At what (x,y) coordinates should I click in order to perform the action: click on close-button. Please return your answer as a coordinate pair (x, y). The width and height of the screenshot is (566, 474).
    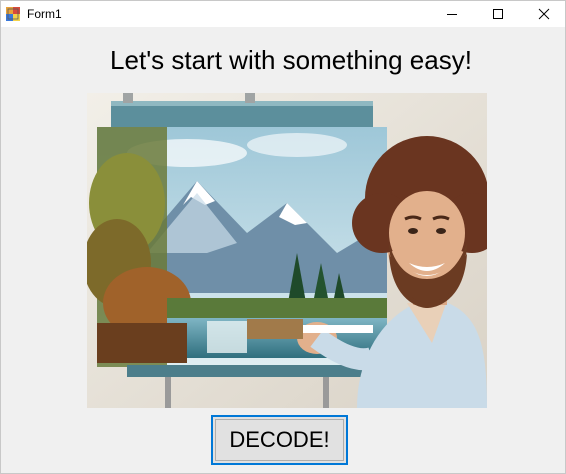
    Looking at the image, I should click on (543, 14).